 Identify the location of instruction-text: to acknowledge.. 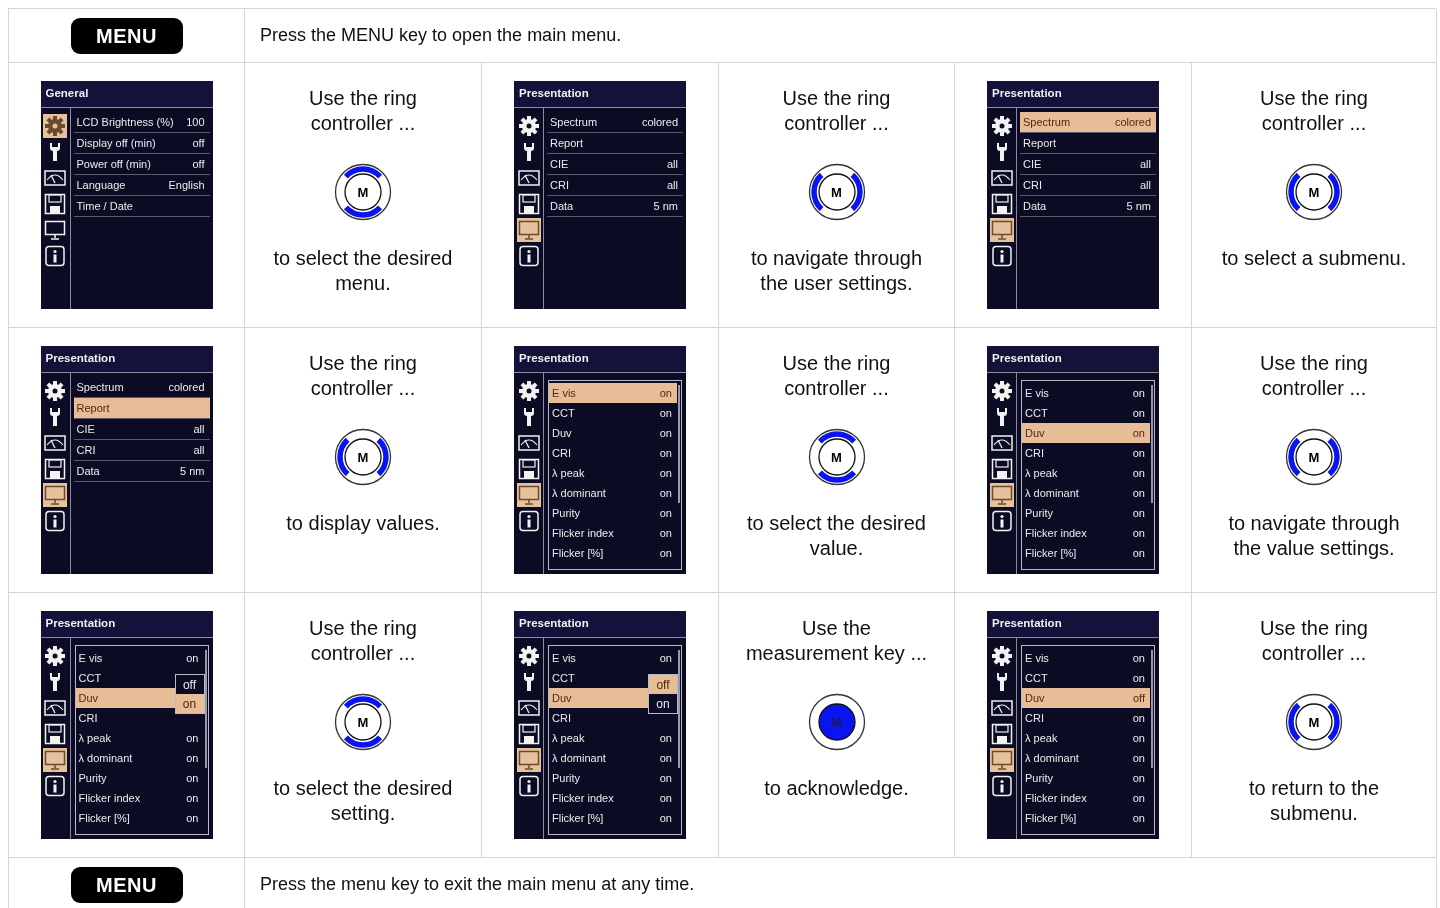
(836, 788).